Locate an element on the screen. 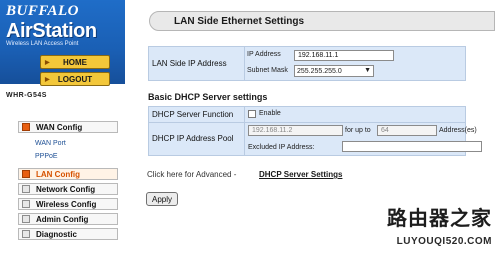  pool-start-input is located at coordinates (295, 130).